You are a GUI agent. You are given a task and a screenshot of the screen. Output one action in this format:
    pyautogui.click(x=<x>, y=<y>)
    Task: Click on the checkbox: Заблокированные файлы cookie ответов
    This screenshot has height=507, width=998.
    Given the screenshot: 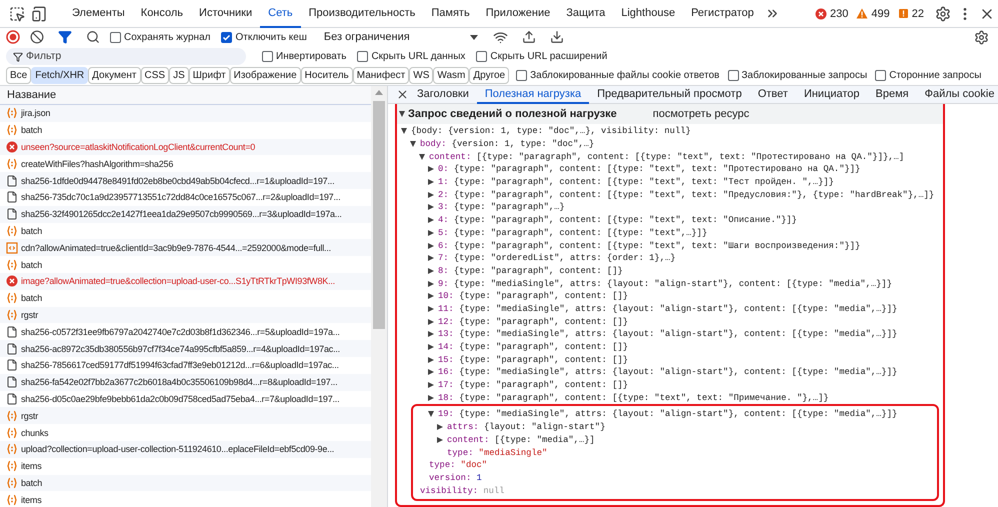 What is the action you would take?
    pyautogui.click(x=618, y=75)
    